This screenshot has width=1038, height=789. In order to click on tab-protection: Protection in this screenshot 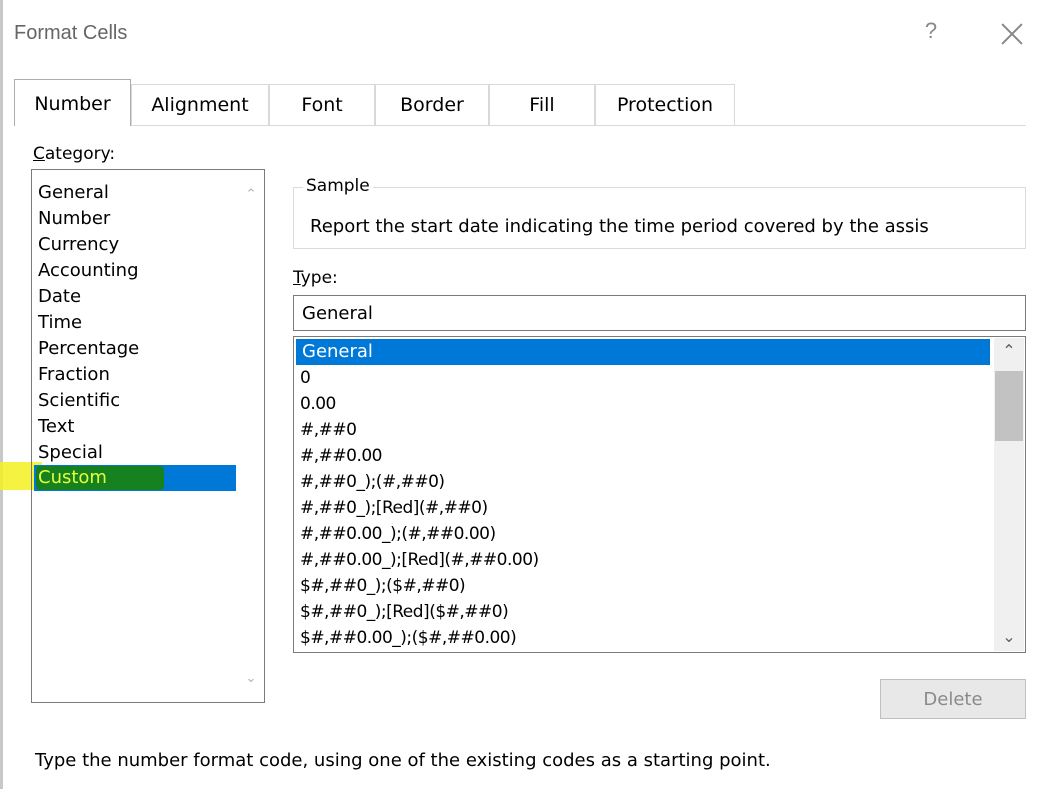, I will do `click(665, 104)`.